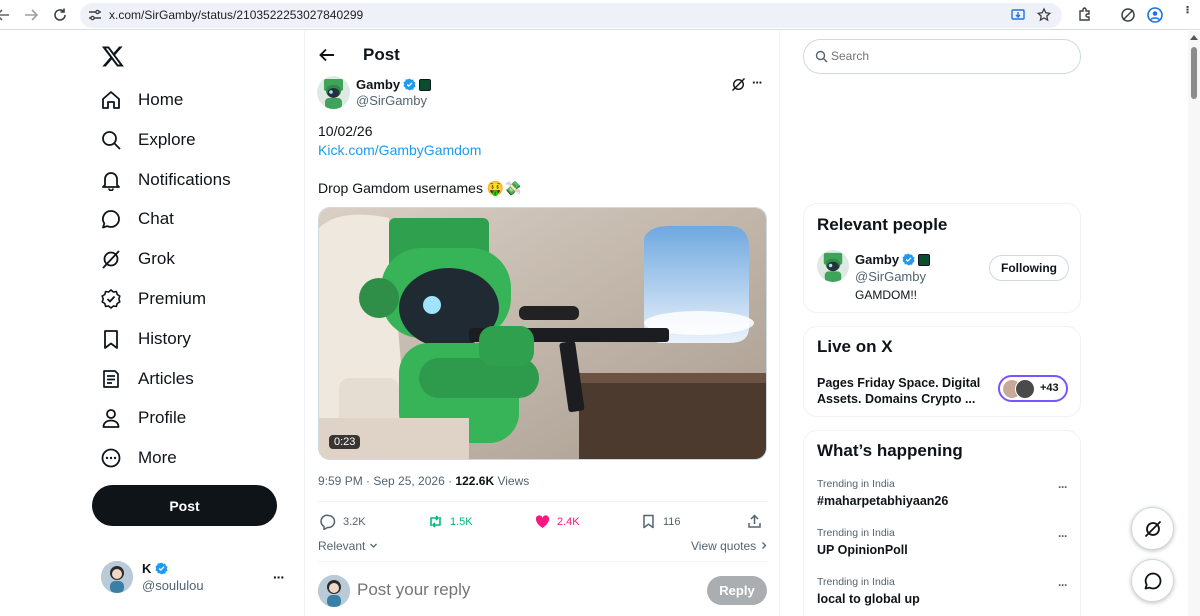 The width and height of the screenshot is (1200, 616). I want to click on x-logo-icon, so click(113, 56).